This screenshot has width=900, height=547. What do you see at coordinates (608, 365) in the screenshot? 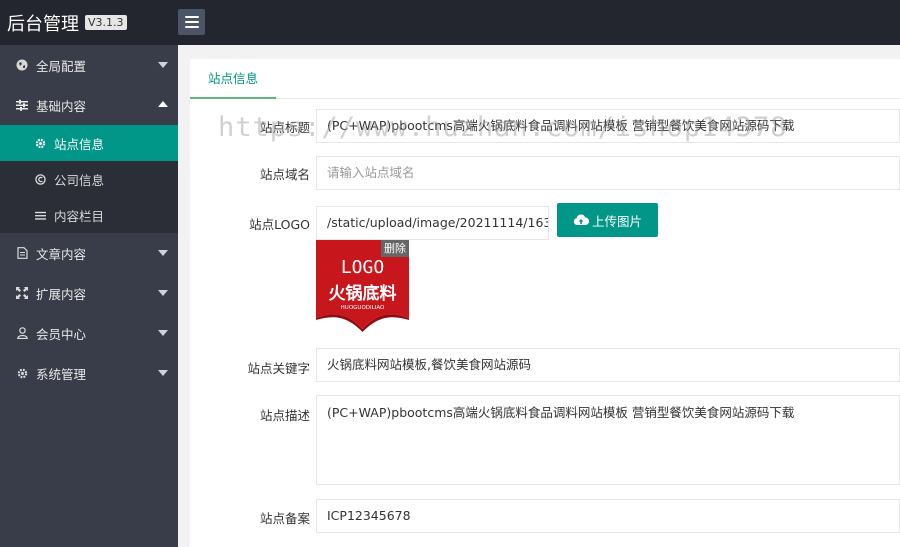
I see `site-keywords-input: 火锅底料网站模板,餐饮美食网站源码` at bounding box center [608, 365].